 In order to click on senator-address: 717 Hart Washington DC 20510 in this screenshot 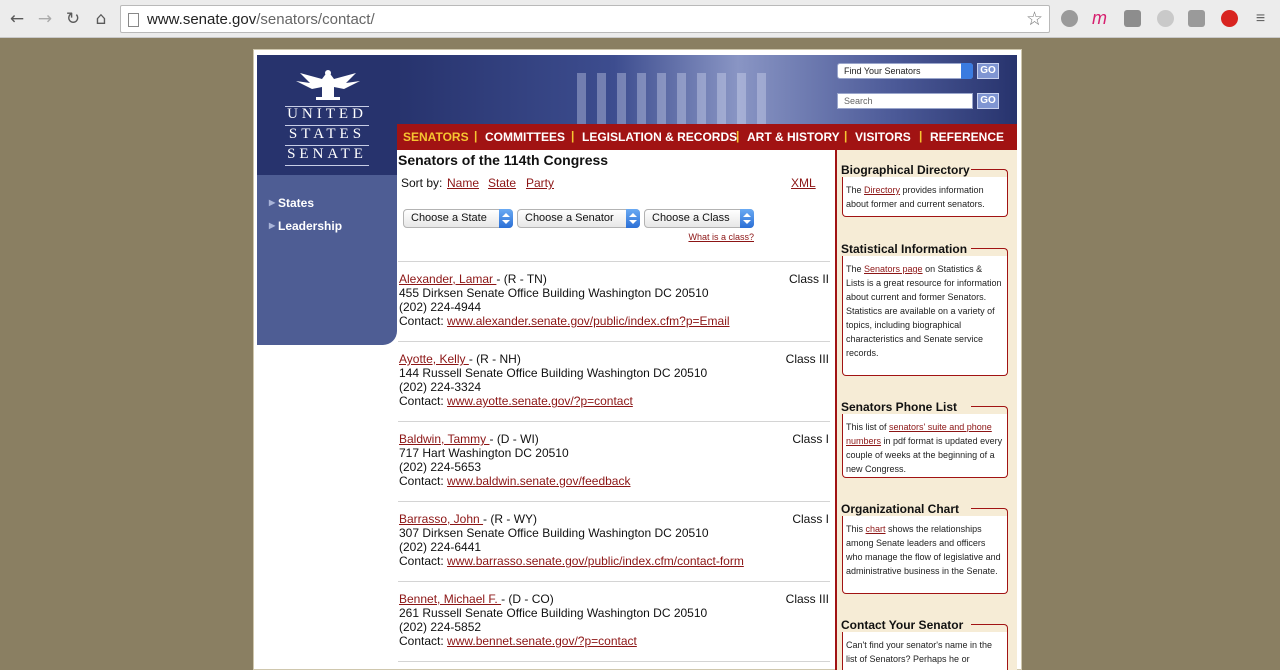, I will do `click(484, 453)`.